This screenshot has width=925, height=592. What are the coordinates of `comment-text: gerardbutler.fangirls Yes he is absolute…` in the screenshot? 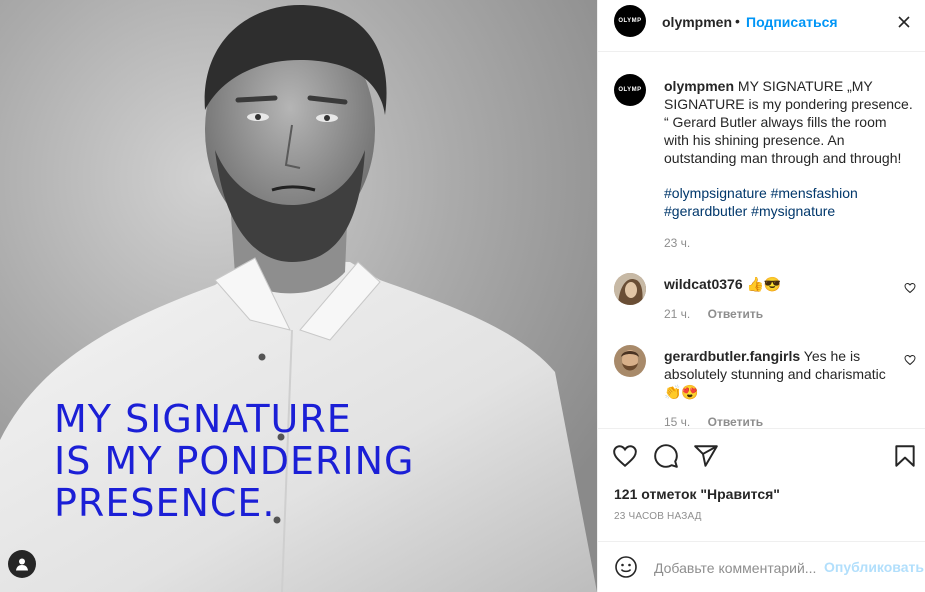 It's located at (780, 374).